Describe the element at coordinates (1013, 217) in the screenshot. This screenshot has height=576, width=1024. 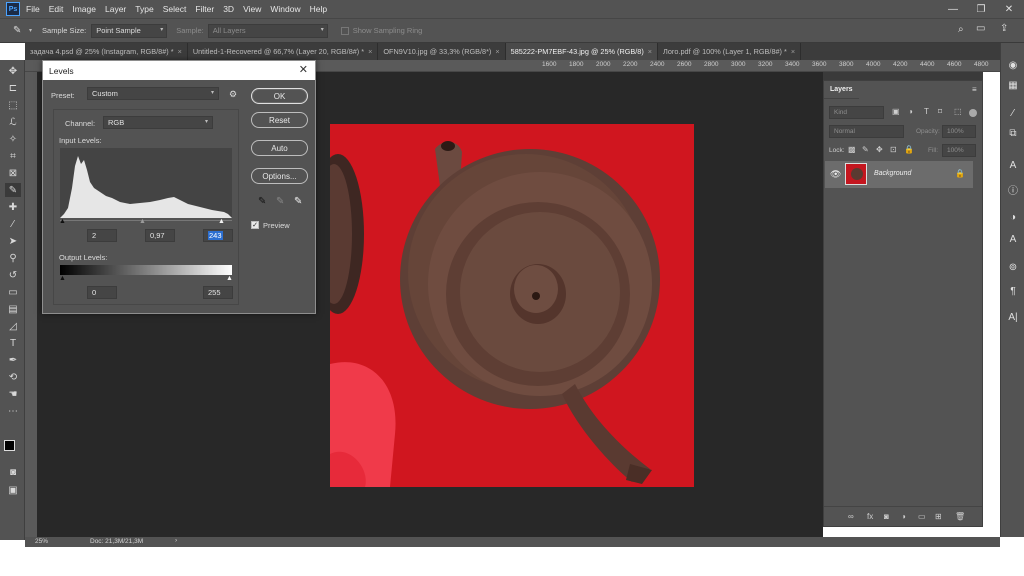
I see `adjustments-panel-icon: ◑` at that location.